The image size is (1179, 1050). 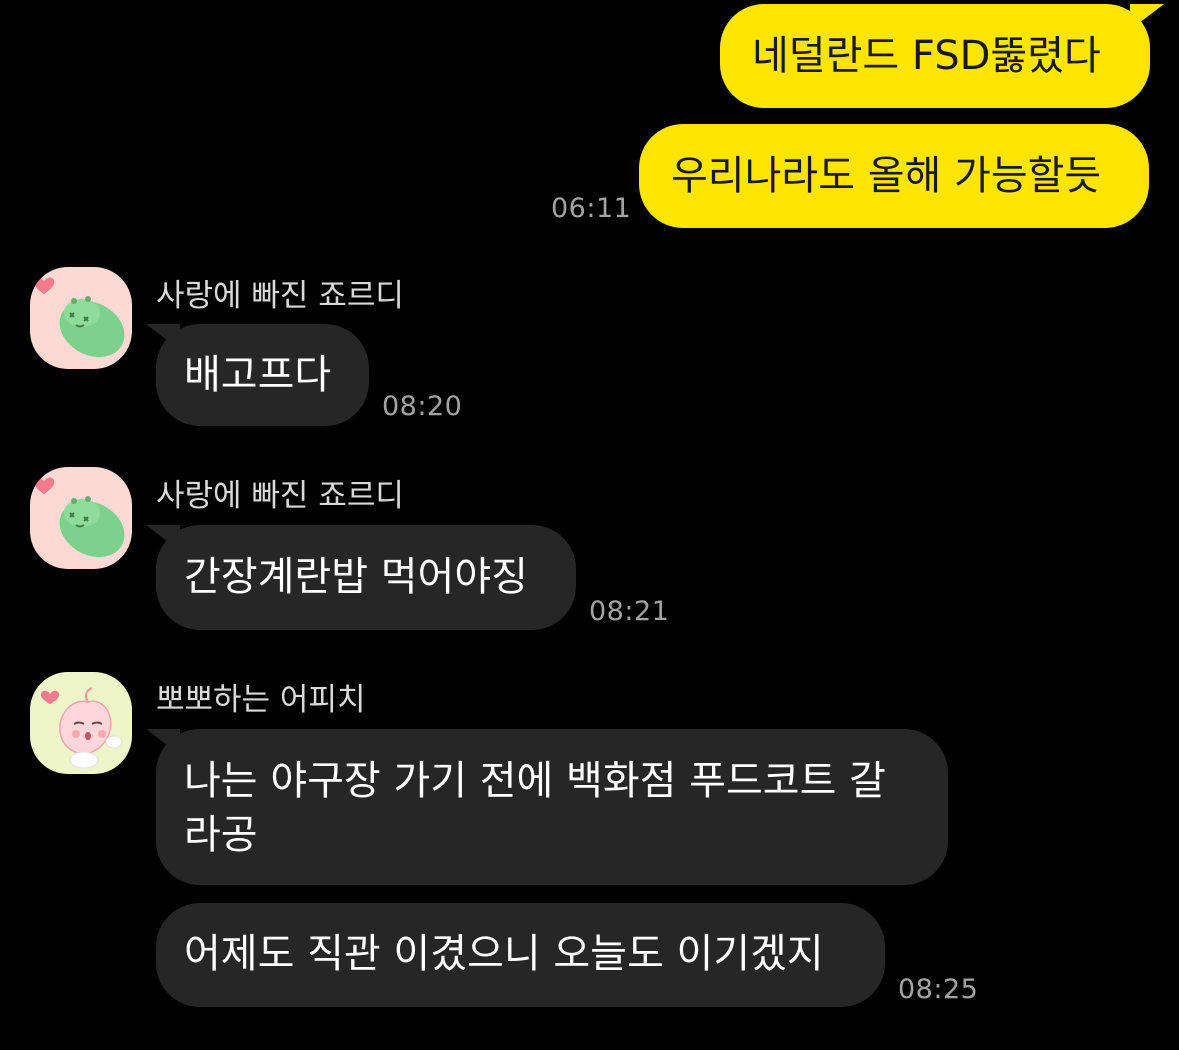 I want to click on message-timestamp: 06:11, so click(x=591, y=208).